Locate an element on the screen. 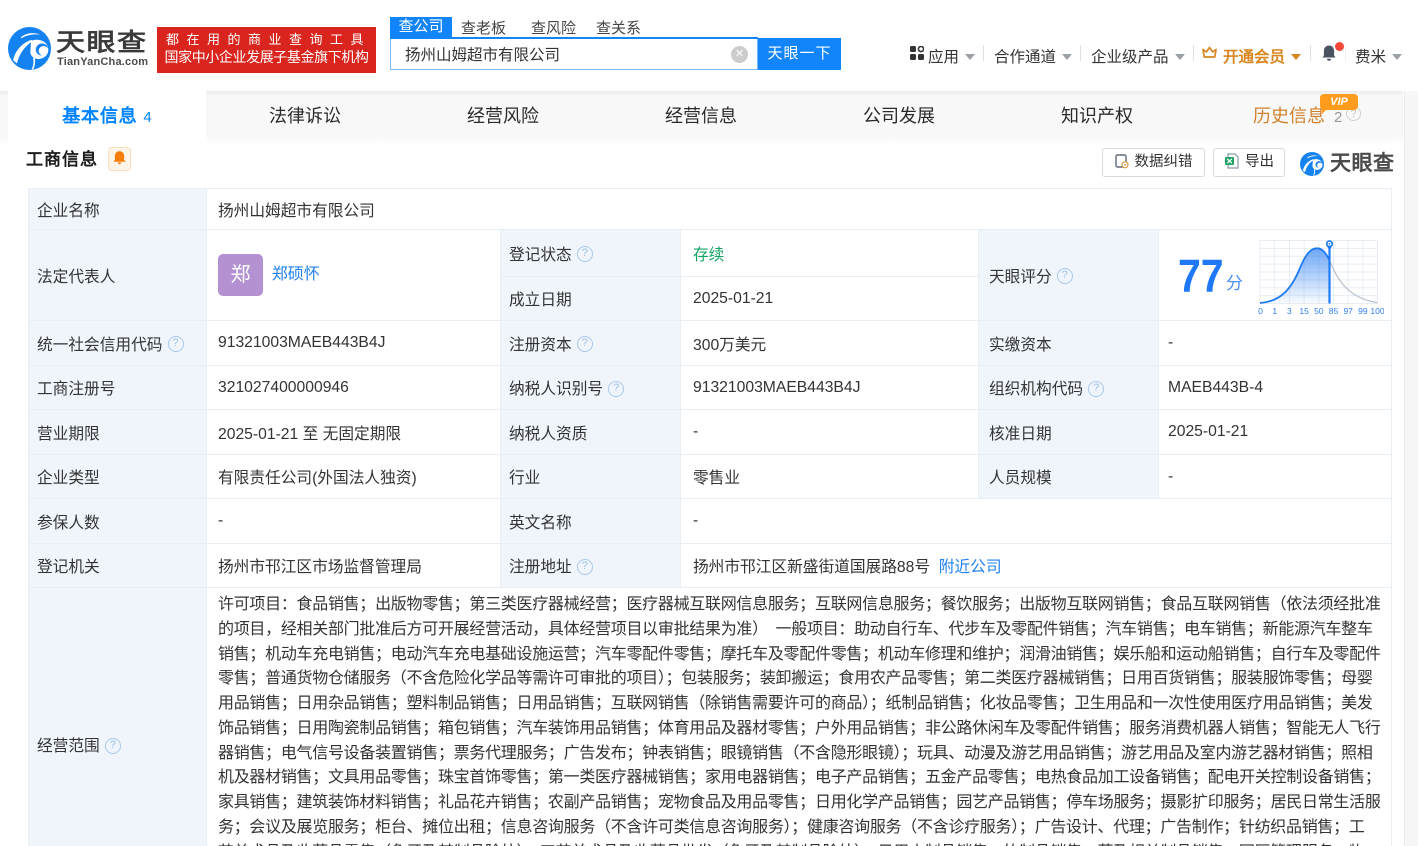 The height and width of the screenshot is (846, 1418). svg-text: 100 is located at coordinates (1377, 311).